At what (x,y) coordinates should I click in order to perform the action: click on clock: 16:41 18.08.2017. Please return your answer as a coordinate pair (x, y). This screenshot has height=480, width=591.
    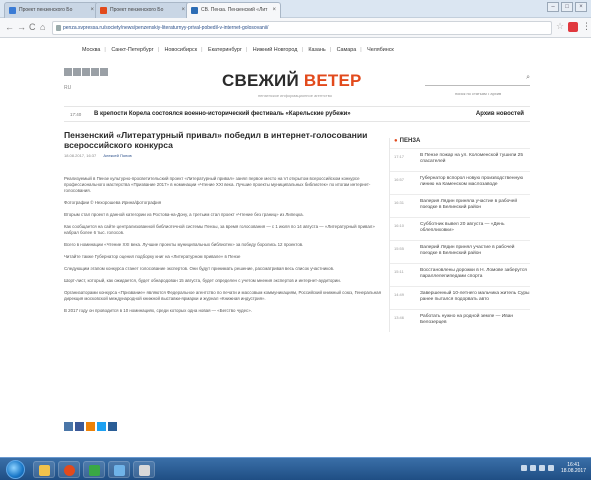
    Looking at the image, I should click on (573, 468).